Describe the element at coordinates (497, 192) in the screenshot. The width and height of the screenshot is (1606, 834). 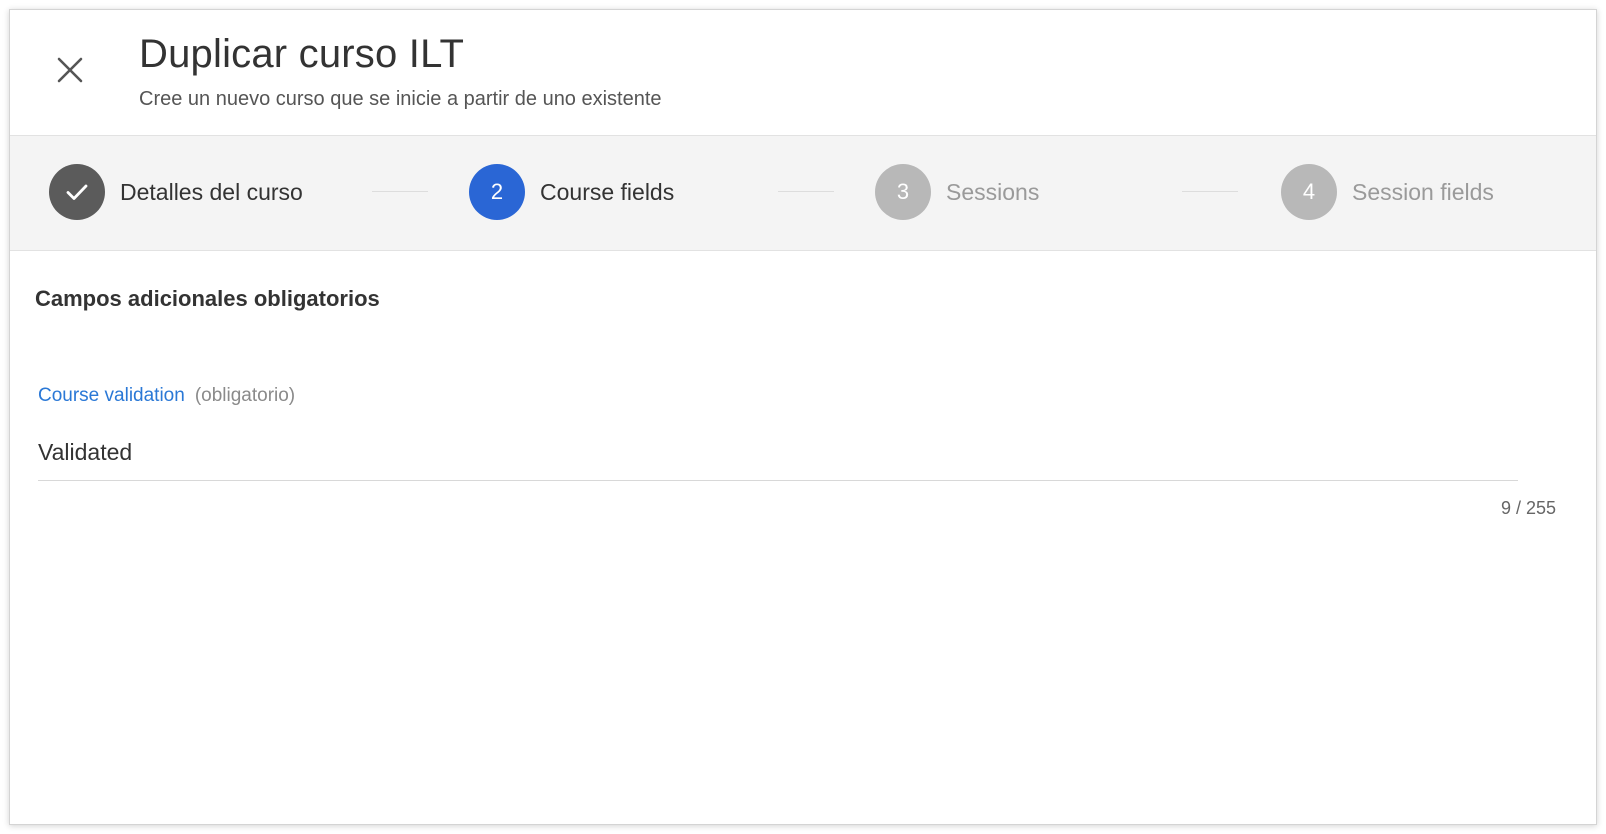
I see `step-number-circle: 2` at that location.